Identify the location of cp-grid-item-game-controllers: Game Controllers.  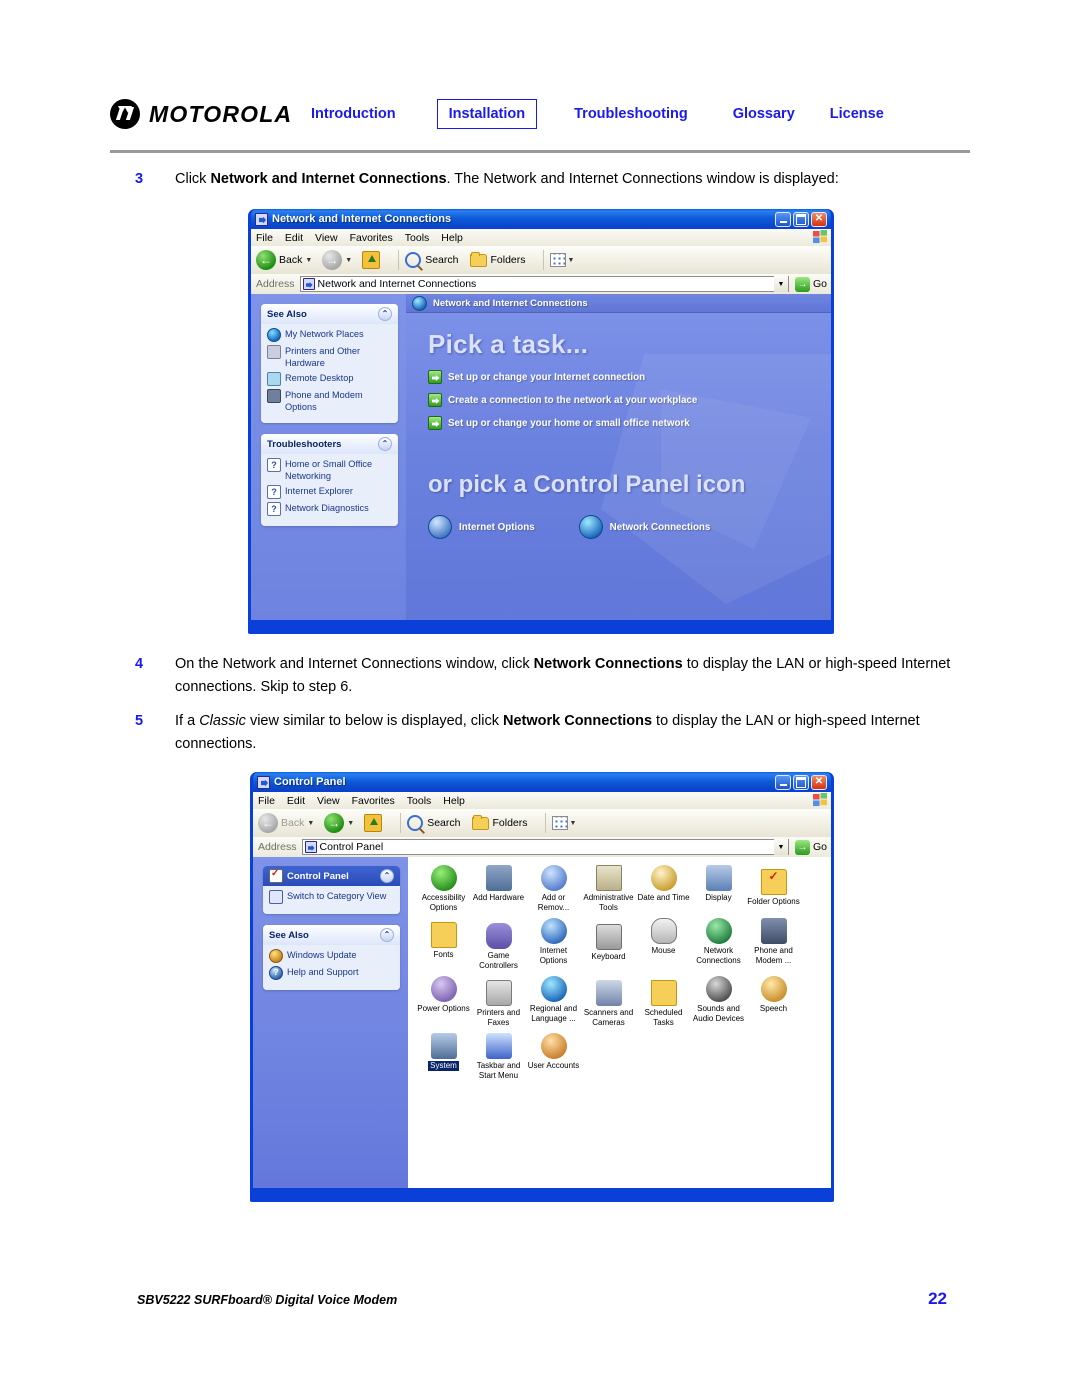
(498, 944).